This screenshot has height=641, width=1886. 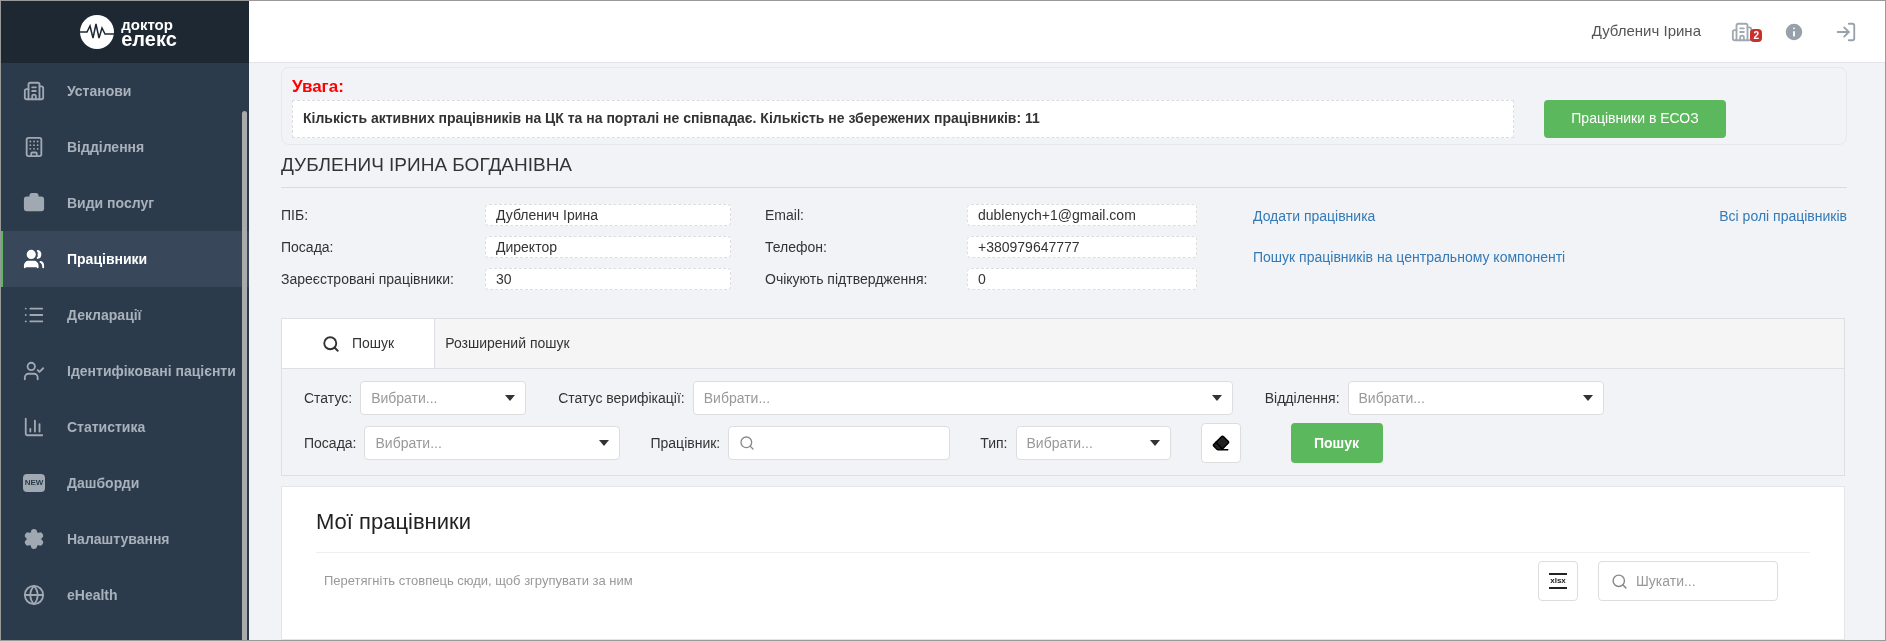 What do you see at coordinates (318, 87) in the screenshot?
I see `alert-title: Увага:` at bounding box center [318, 87].